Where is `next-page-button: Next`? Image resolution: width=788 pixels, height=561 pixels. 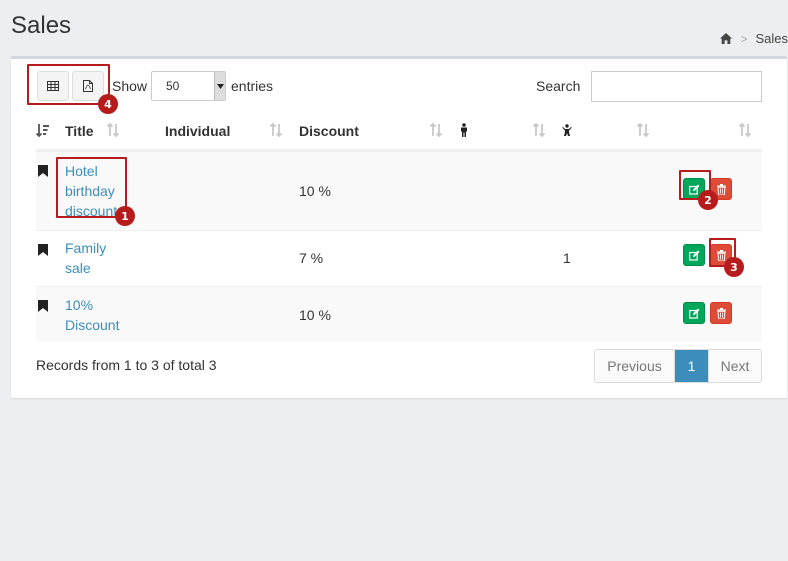 next-page-button: Next is located at coordinates (734, 366).